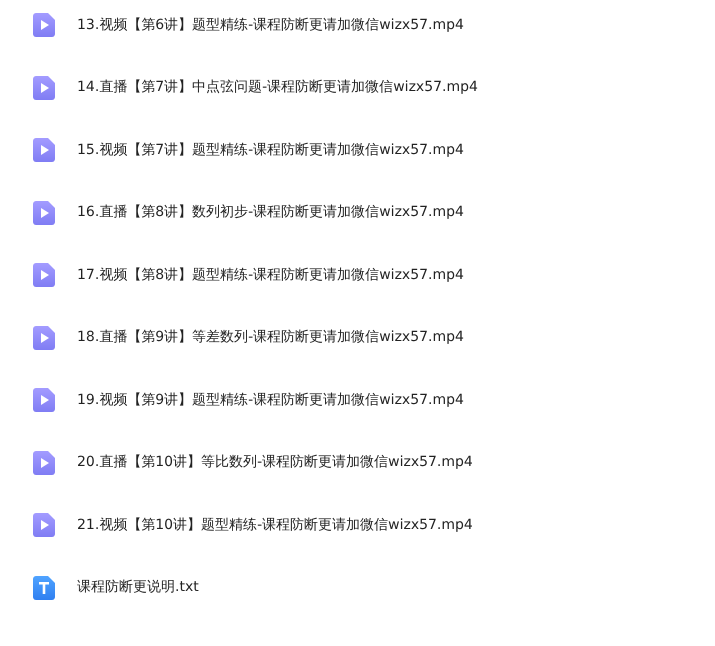  I want to click on file-name: 18.直播【第9讲】等差数列-课程防断更请加微信wizx57.mp4, so click(270, 337).